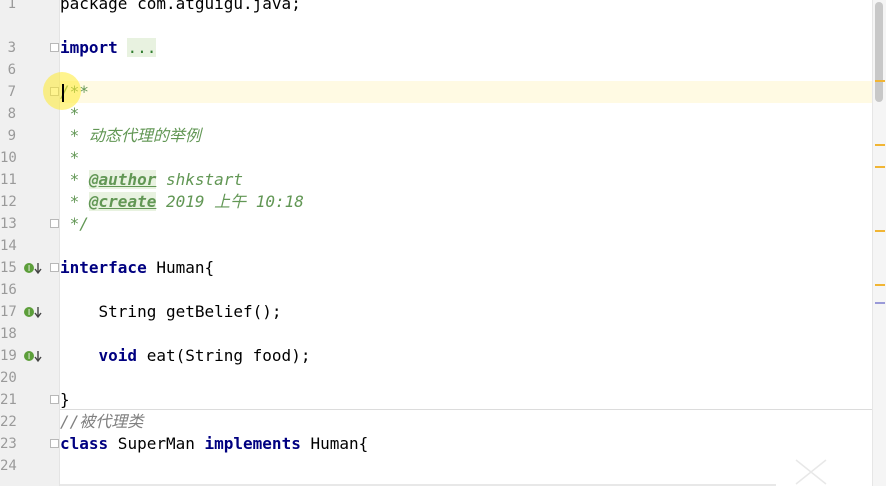 The image size is (886, 486). Describe the element at coordinates (65, 399) in the screenshot. I see `closing-brace: }` at that location.